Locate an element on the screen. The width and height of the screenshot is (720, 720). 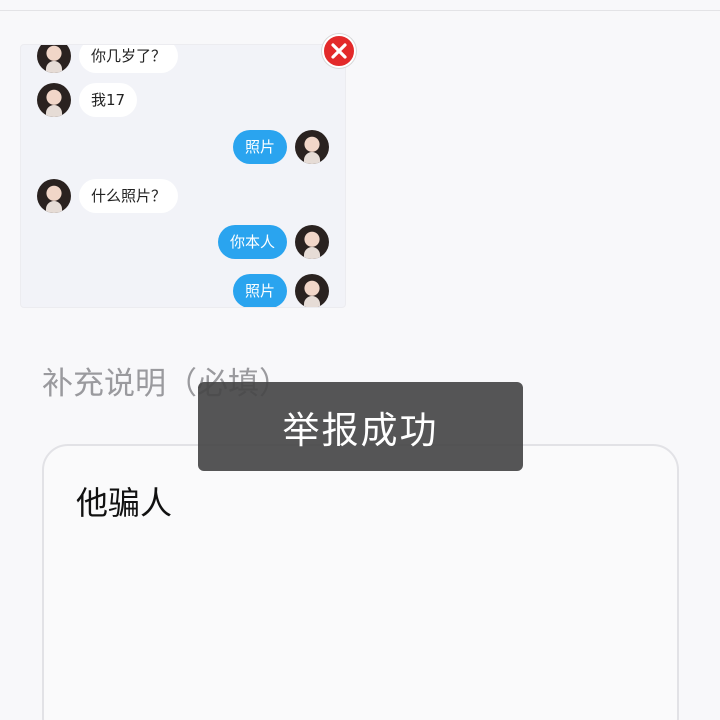
remove-screenshot-button is located at coordinates (339, 51).